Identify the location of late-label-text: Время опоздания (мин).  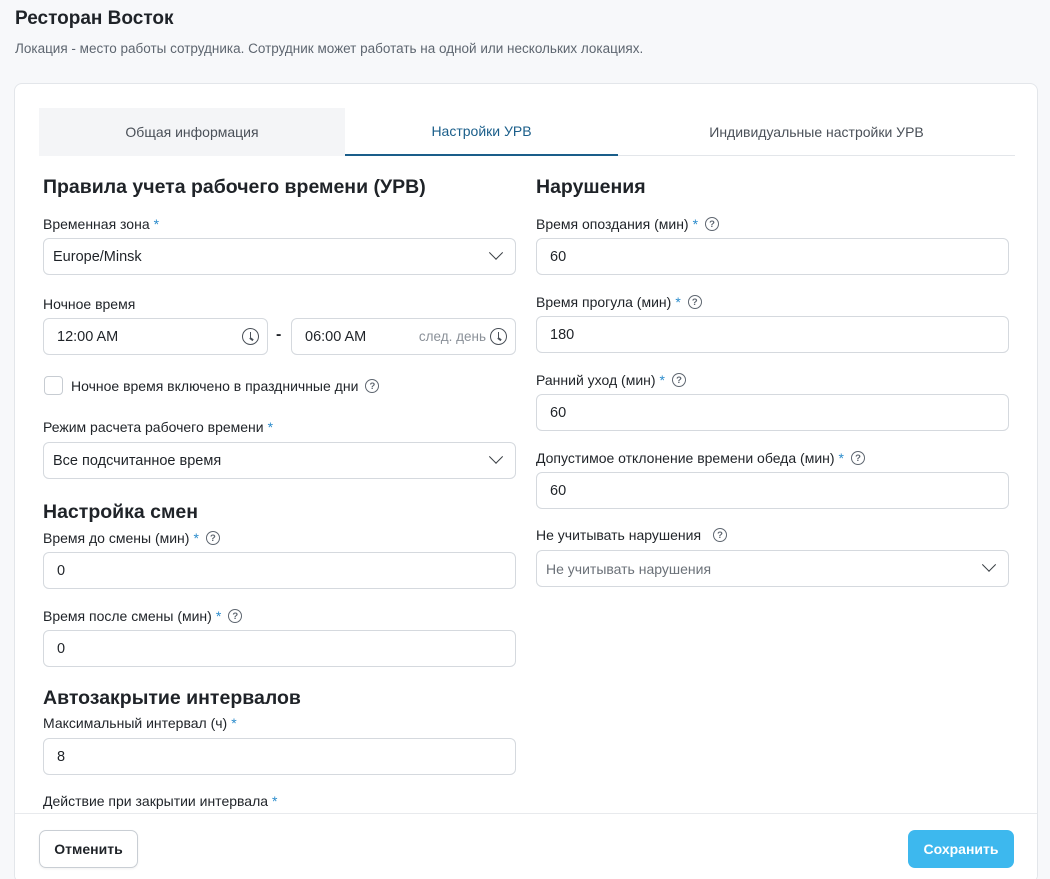
(612, 224).